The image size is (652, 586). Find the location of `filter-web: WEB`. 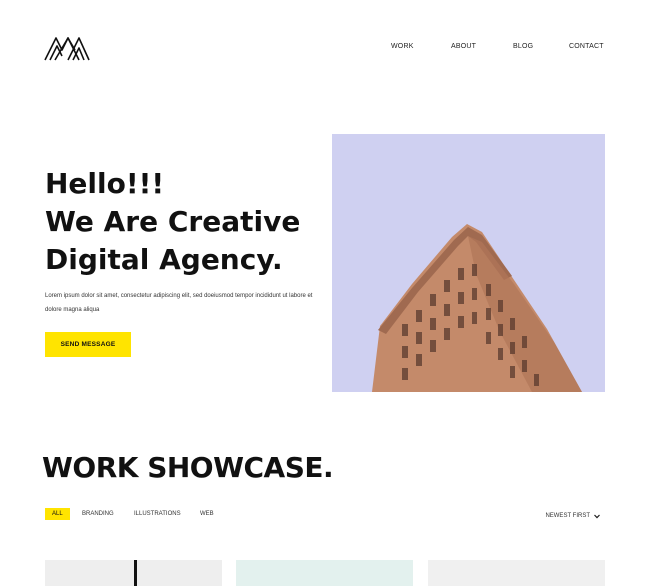

filter-web: WEB is located at coordinates (207, 514).